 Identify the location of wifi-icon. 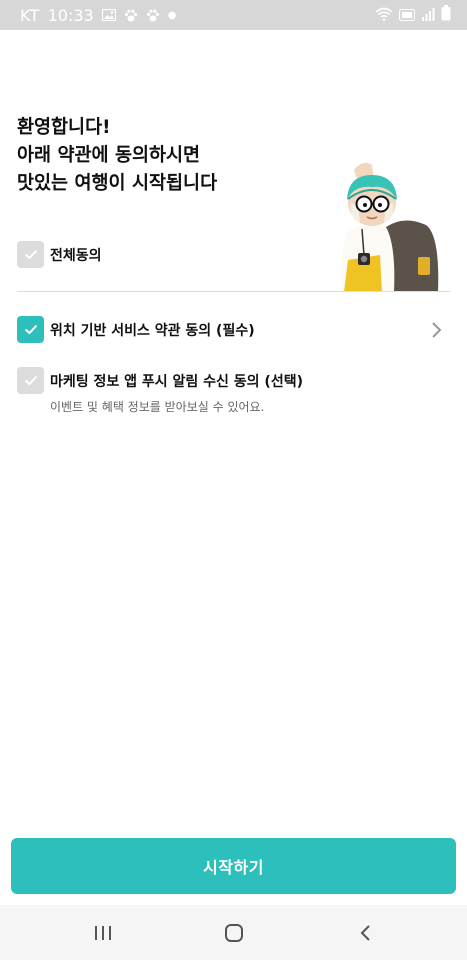
(384, 15).